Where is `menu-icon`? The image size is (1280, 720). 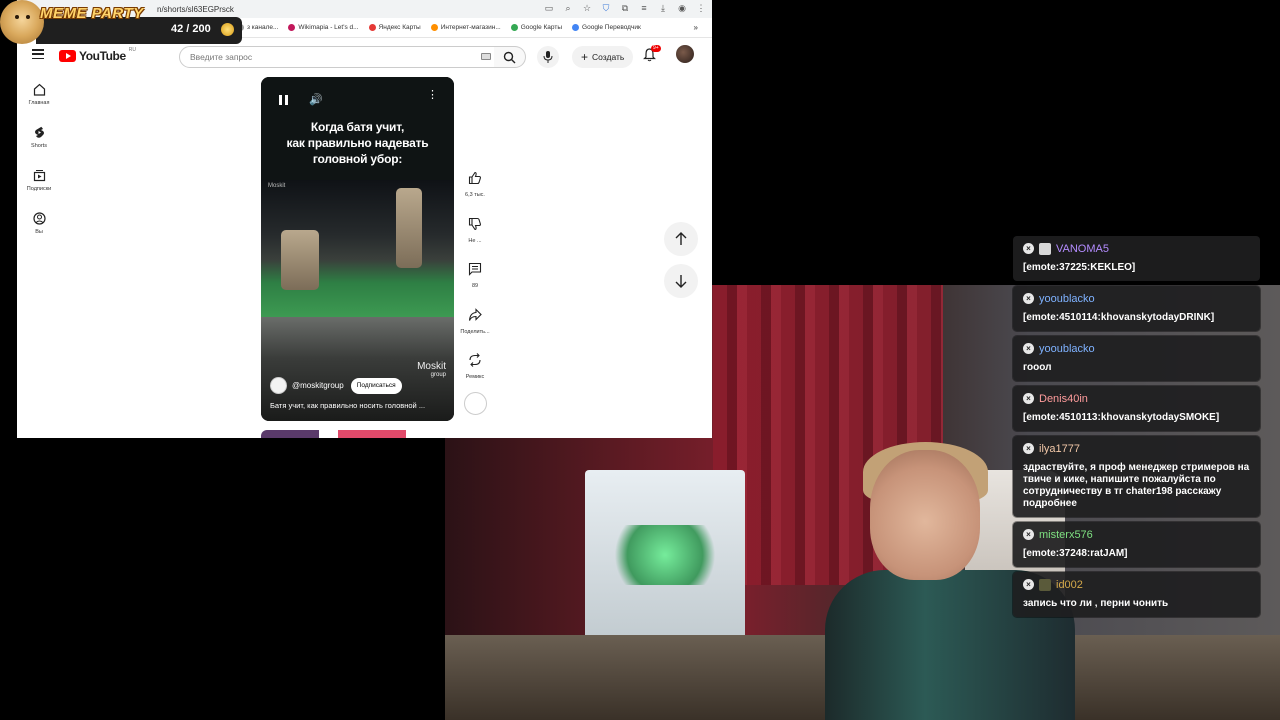 menu-icon is located at coordinates (38, 54).